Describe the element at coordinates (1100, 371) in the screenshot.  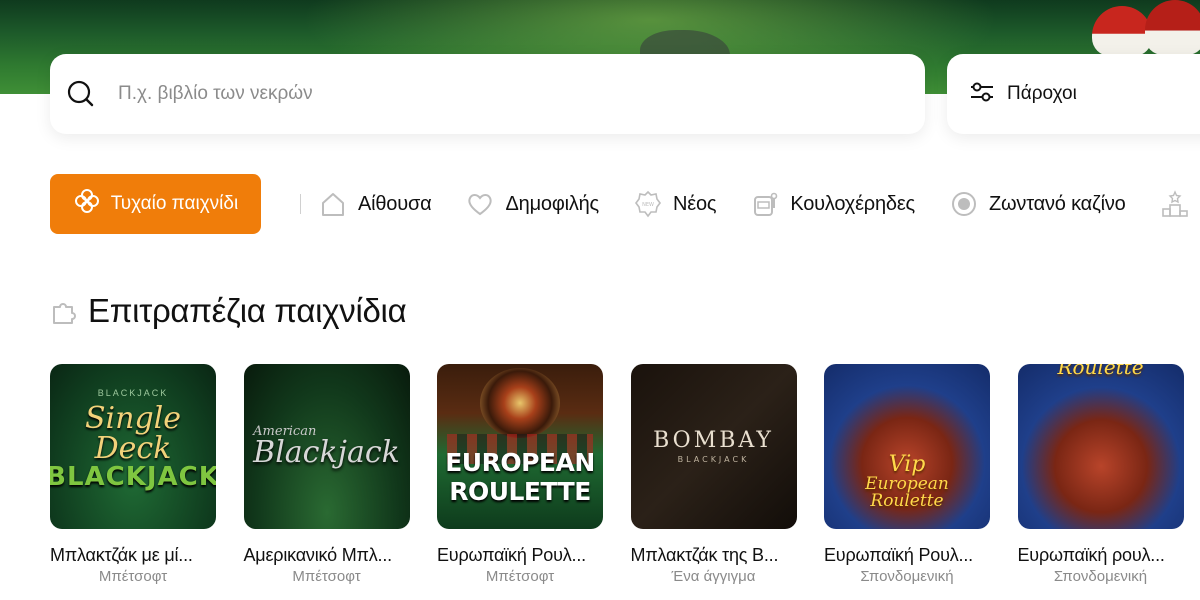
I see `thumb-art-line1: European Roulette` at that location.